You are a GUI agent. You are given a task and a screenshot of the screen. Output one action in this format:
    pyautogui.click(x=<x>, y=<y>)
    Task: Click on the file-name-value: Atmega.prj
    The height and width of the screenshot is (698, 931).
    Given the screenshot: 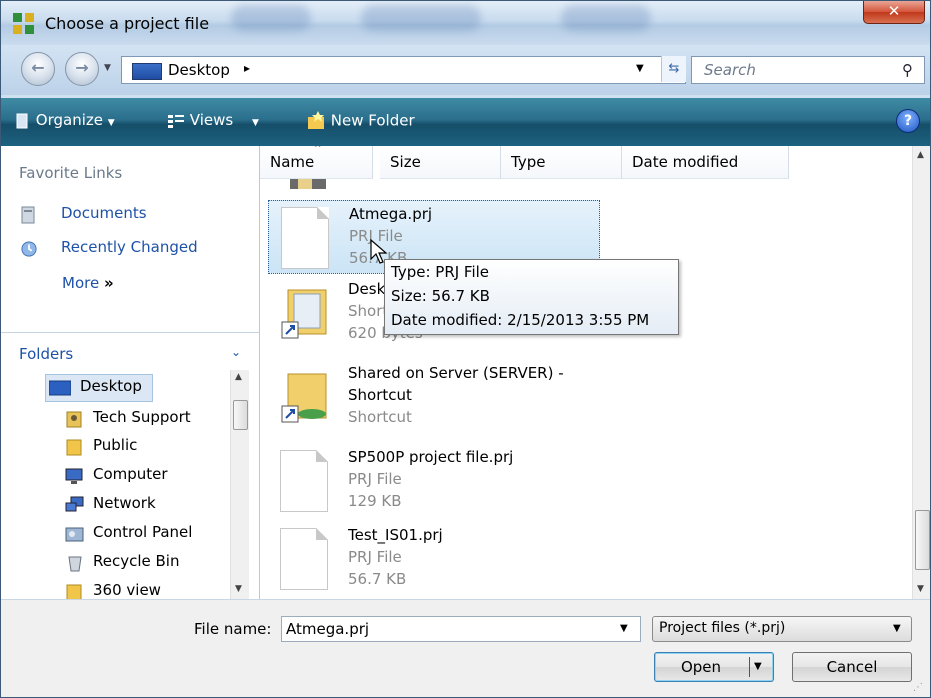 What is the action you would take?
    pyautogui.click(x=327, y=629)
    